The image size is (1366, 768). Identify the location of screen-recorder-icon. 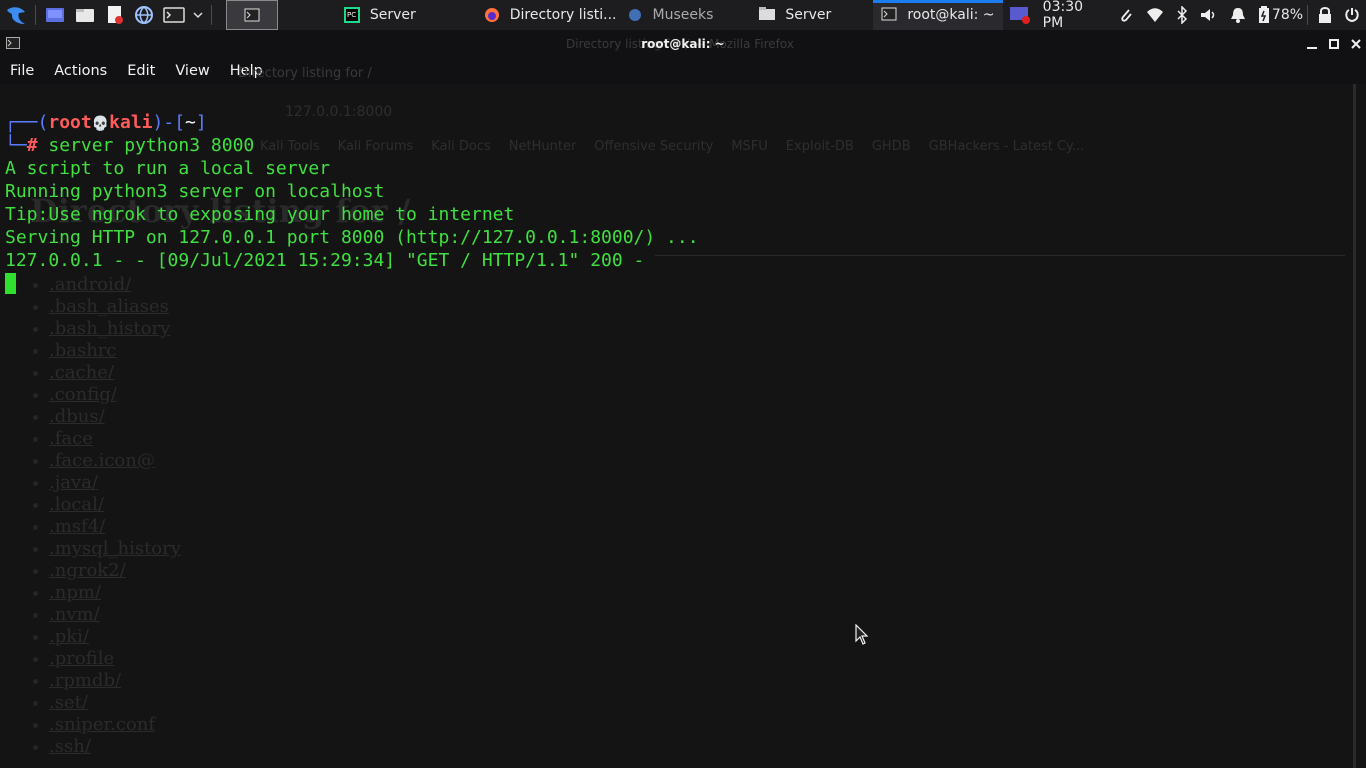
(1020, 15).